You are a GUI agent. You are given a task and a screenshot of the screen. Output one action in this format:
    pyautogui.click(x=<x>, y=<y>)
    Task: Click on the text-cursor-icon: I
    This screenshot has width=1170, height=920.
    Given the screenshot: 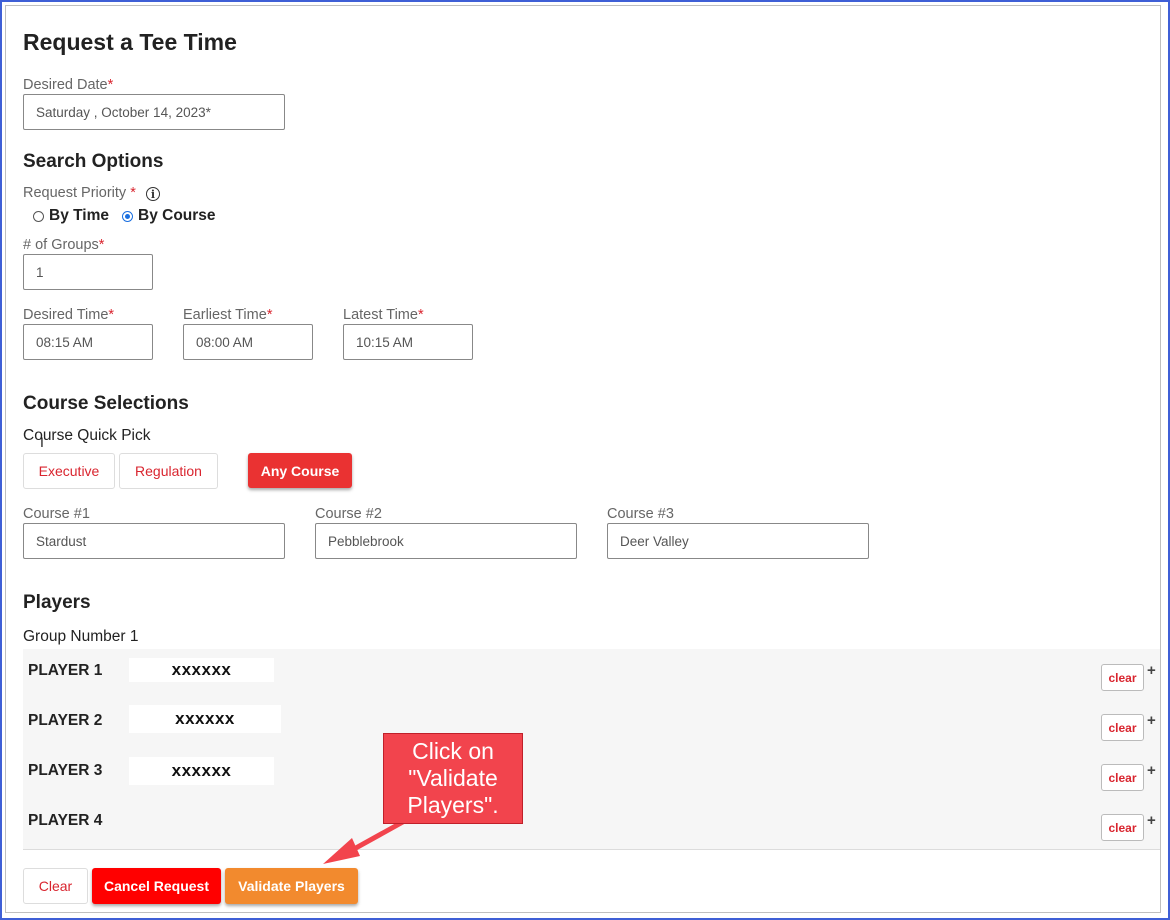 What is the action you would take?
    pyautogui.click(x=42, y=442)
    